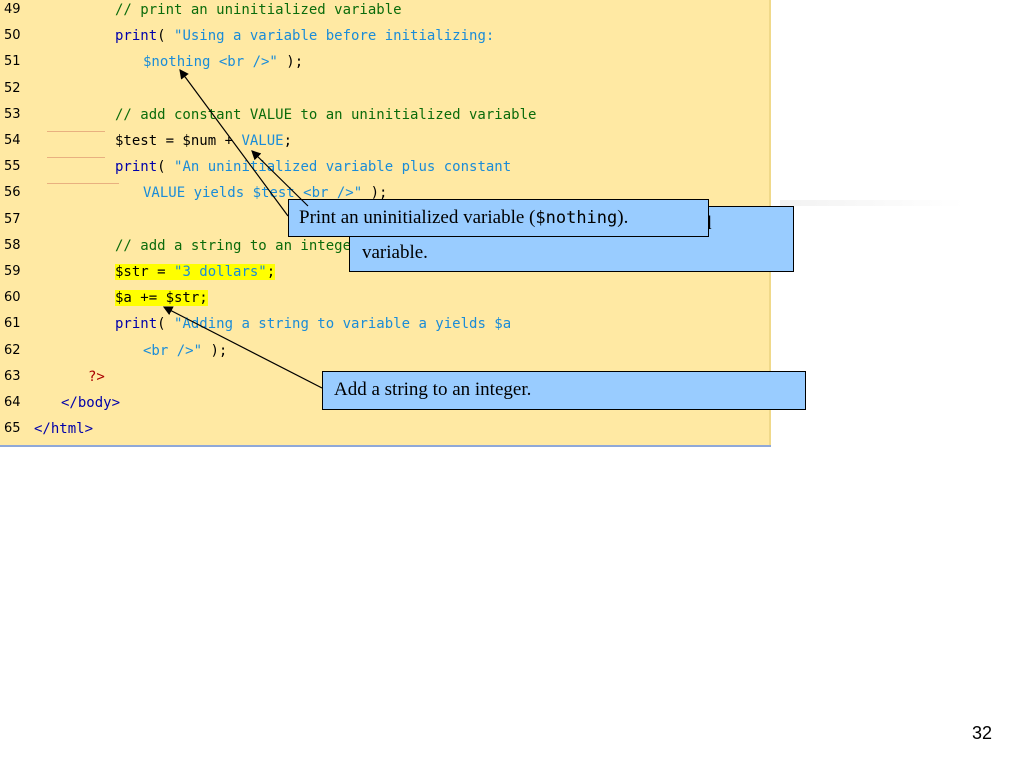  What do you see at coordinates (12, 88) in the screenshot?
I see `line-number: 52` at bounding box center [12, 88].